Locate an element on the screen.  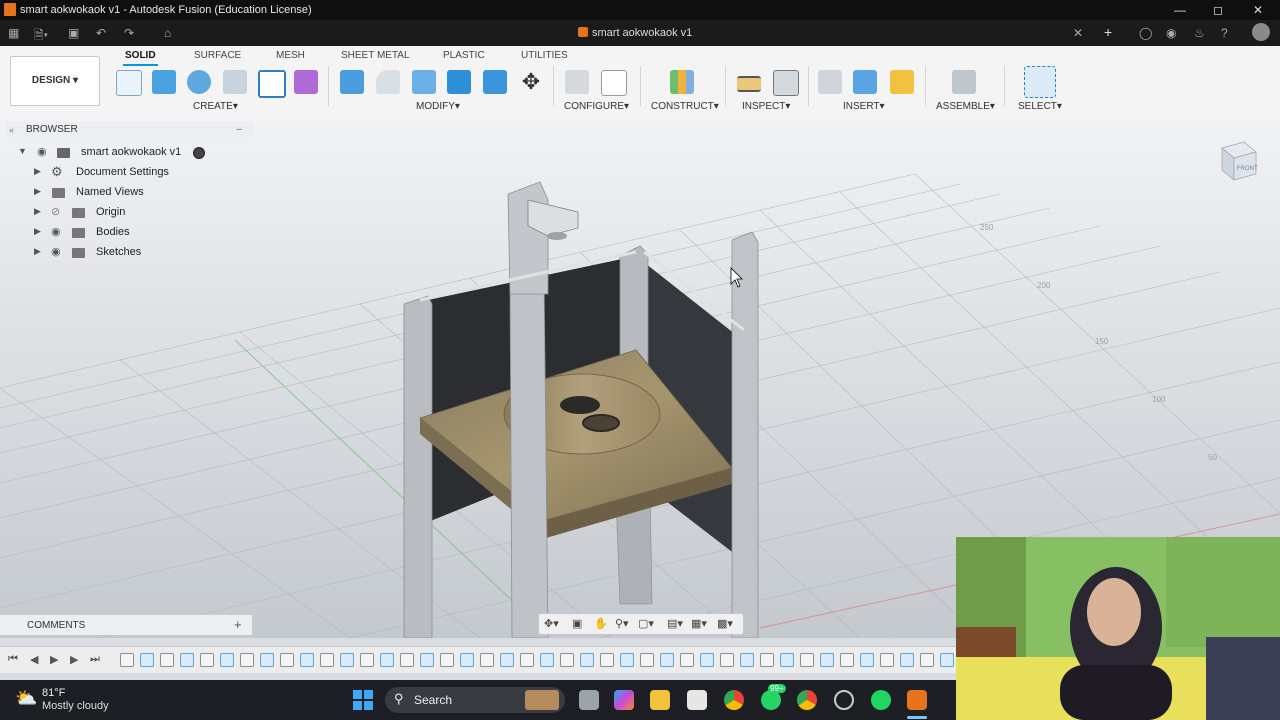
chrome-profile-icon is located at coordinates (807, 700).